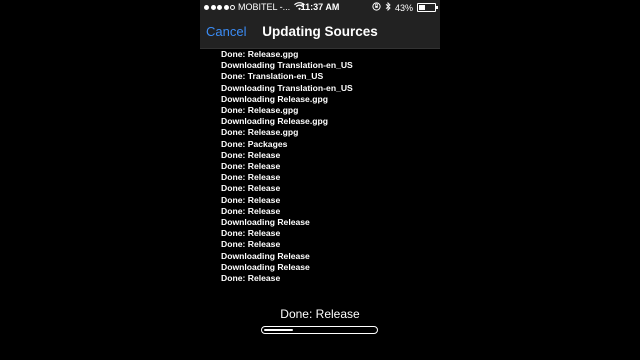 This screenshot has width=640, height=360. What do you see at coordinates (422, 7) in the screenshot?
I see `battery-level` at bounding box center [422, 7].